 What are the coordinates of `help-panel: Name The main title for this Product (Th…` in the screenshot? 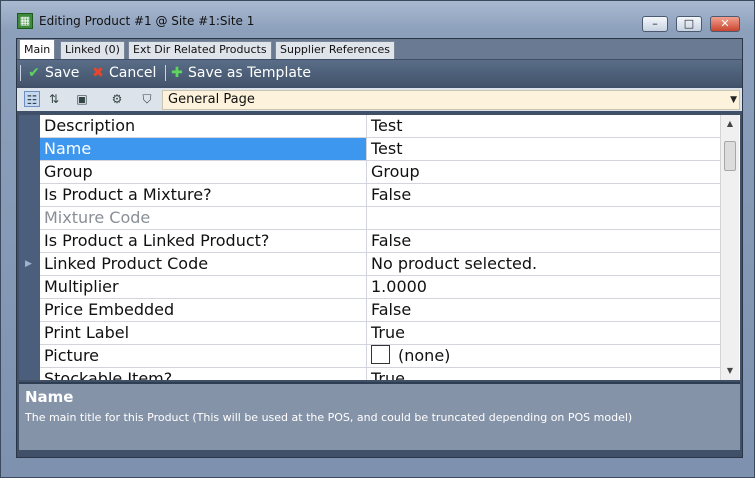 It's located at (379, 416).